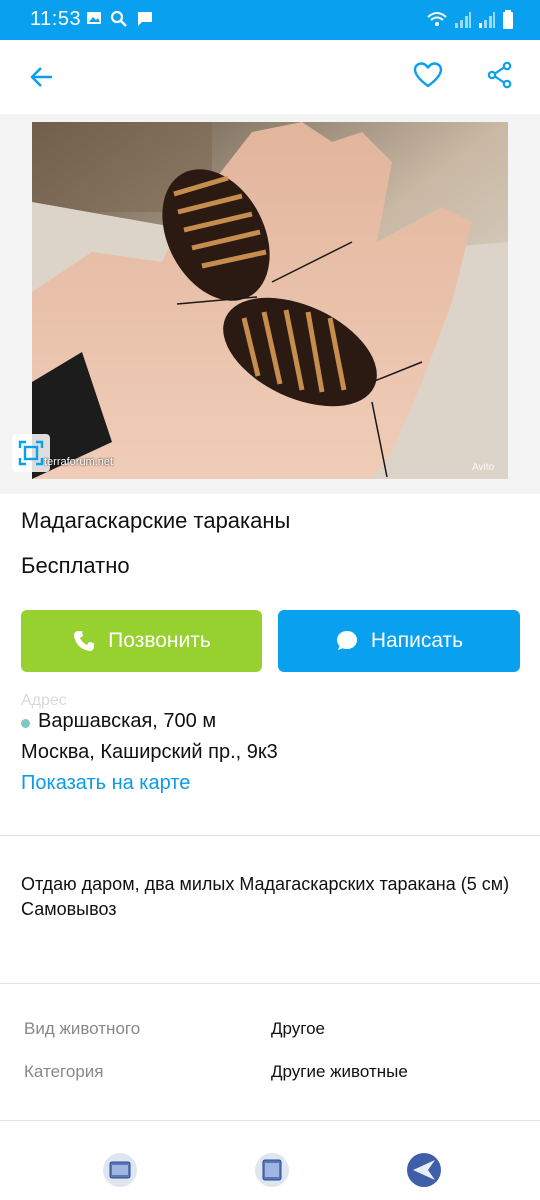 This screenshot has height=1200, width=540. I want to click on home-icon, so click(272, 1170).